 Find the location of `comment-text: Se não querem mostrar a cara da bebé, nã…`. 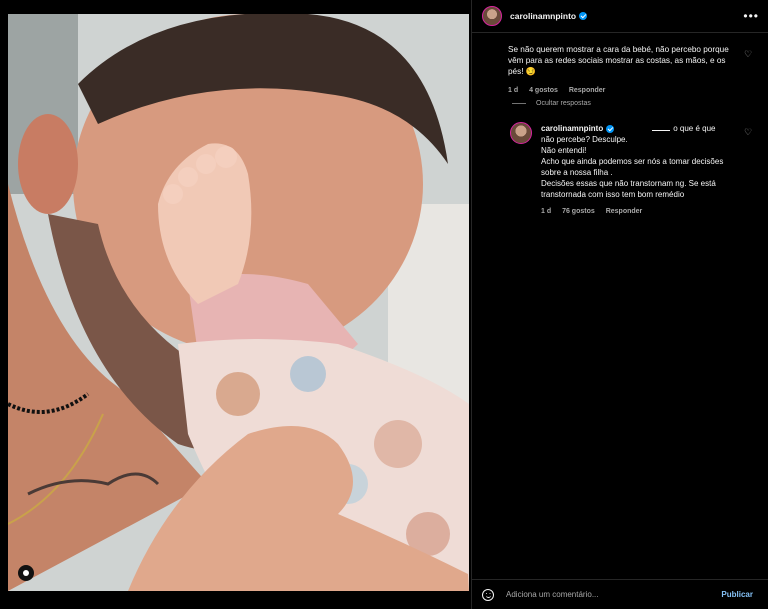

comment-text: Se não querem mostrar a cara da bebé, nã… is located at coordinates (618, 60).